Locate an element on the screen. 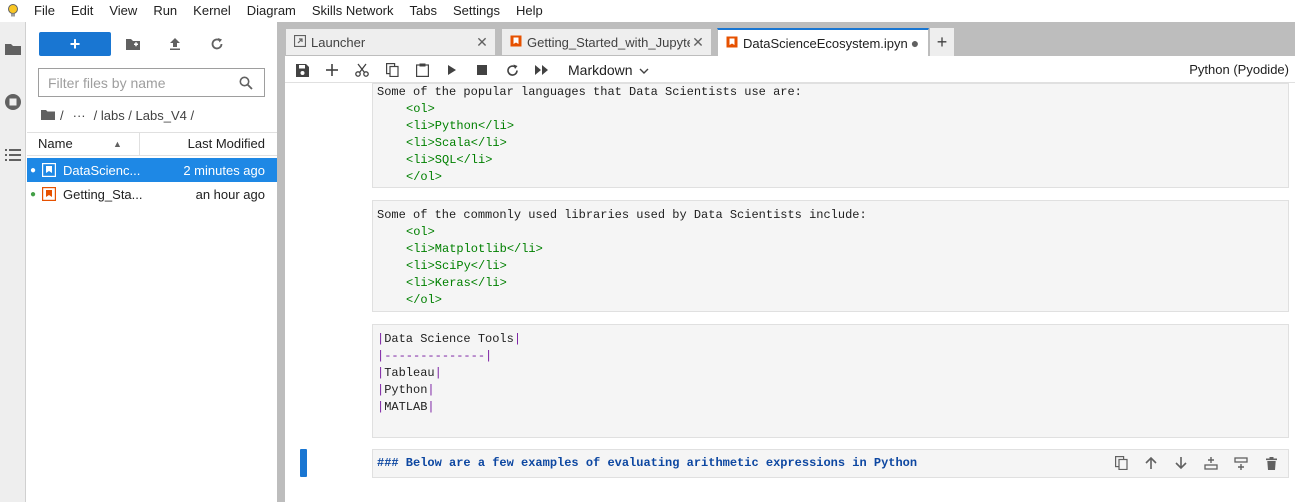 This screenshot has height=502, width=1295. delete-cell-icon is located at coordinates (1271, 463).